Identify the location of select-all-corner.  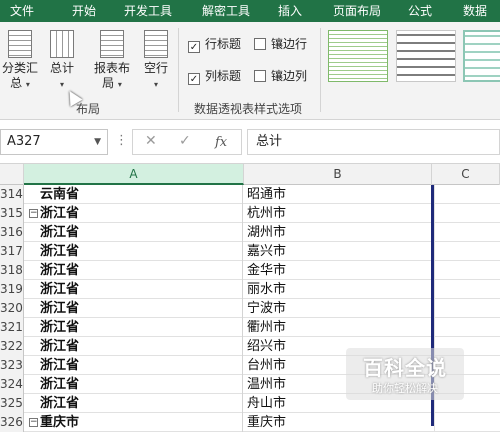
(12, 174).